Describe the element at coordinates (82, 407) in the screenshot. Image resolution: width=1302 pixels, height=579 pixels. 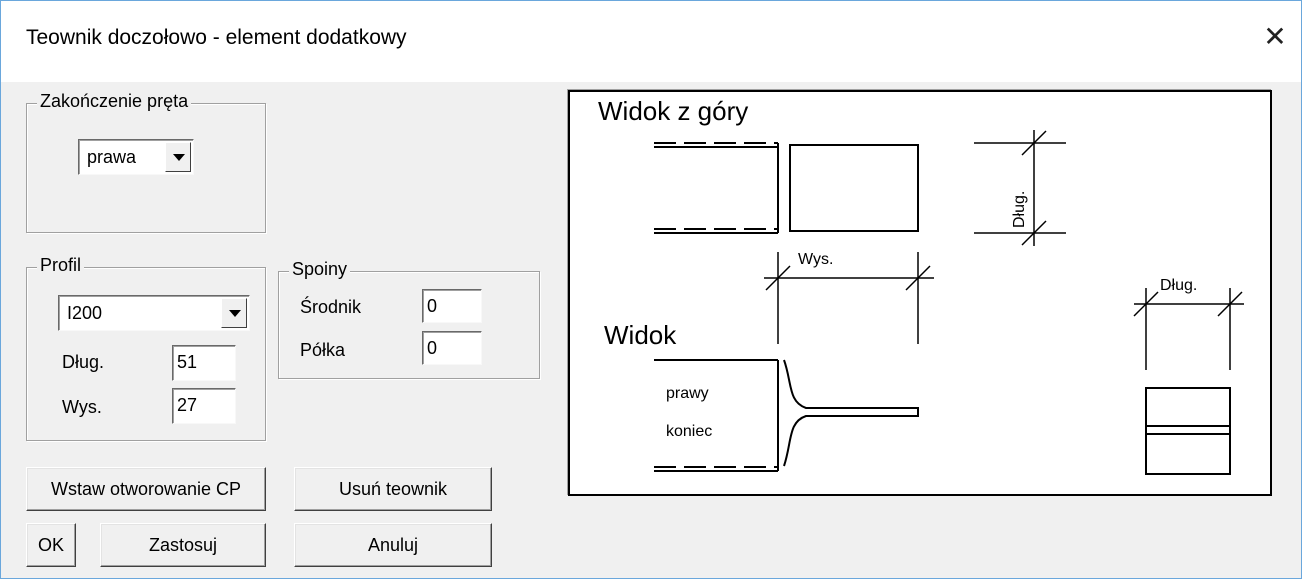
I see `height-label: Wys.` at that location.